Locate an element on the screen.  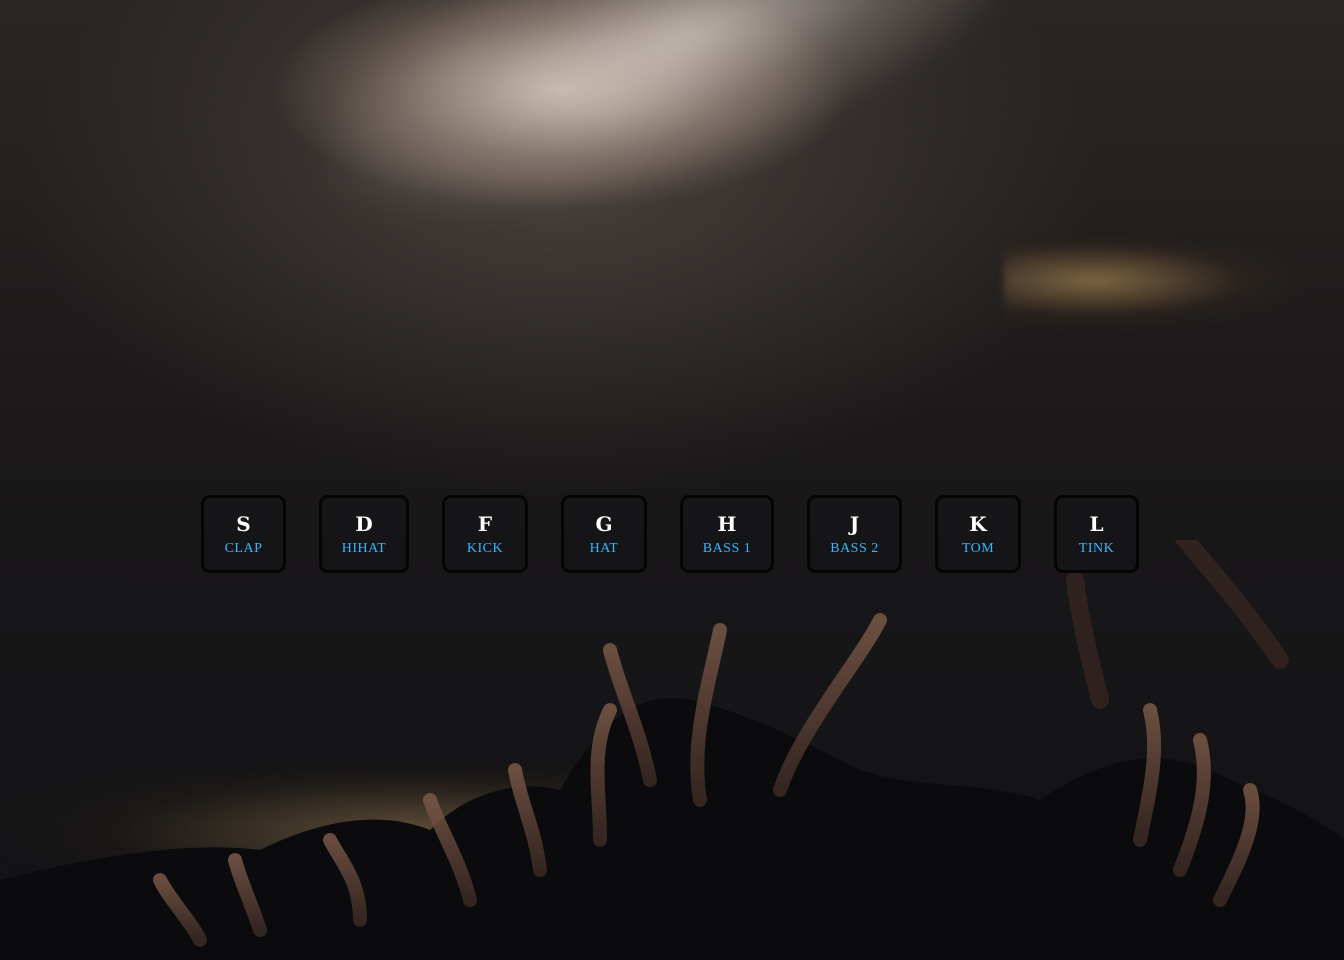
key-s-clap: S CLAP is located at coordinates (243, 534).